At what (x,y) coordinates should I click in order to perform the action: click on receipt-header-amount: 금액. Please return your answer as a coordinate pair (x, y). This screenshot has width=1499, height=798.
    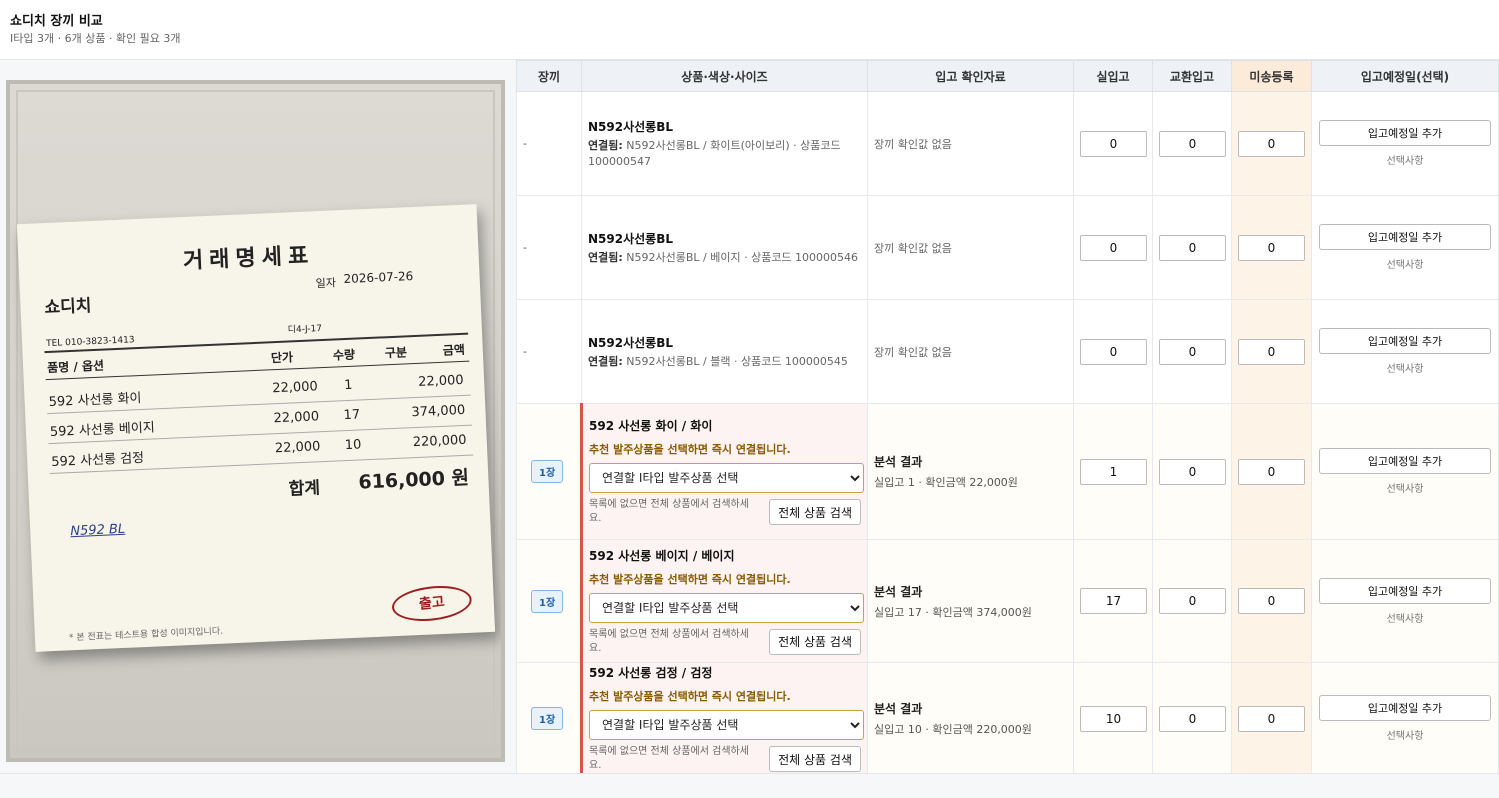
    Looking at the image, I should click on (454, 350).